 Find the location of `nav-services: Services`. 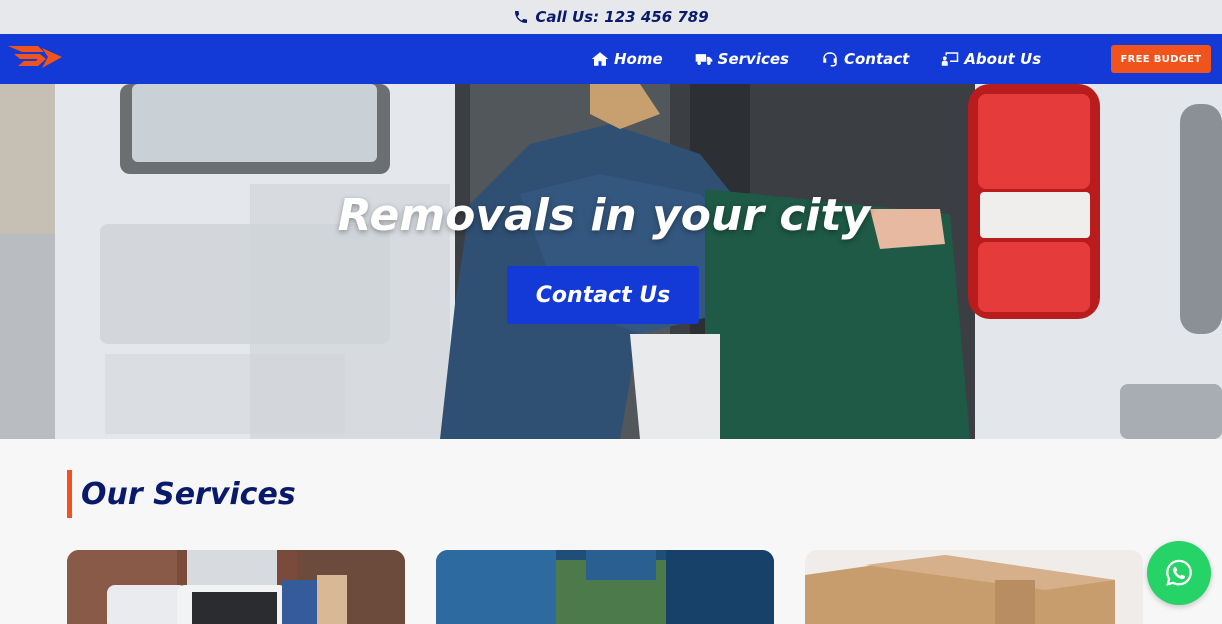

nav-services: Services is located at coordinates (742, 59).